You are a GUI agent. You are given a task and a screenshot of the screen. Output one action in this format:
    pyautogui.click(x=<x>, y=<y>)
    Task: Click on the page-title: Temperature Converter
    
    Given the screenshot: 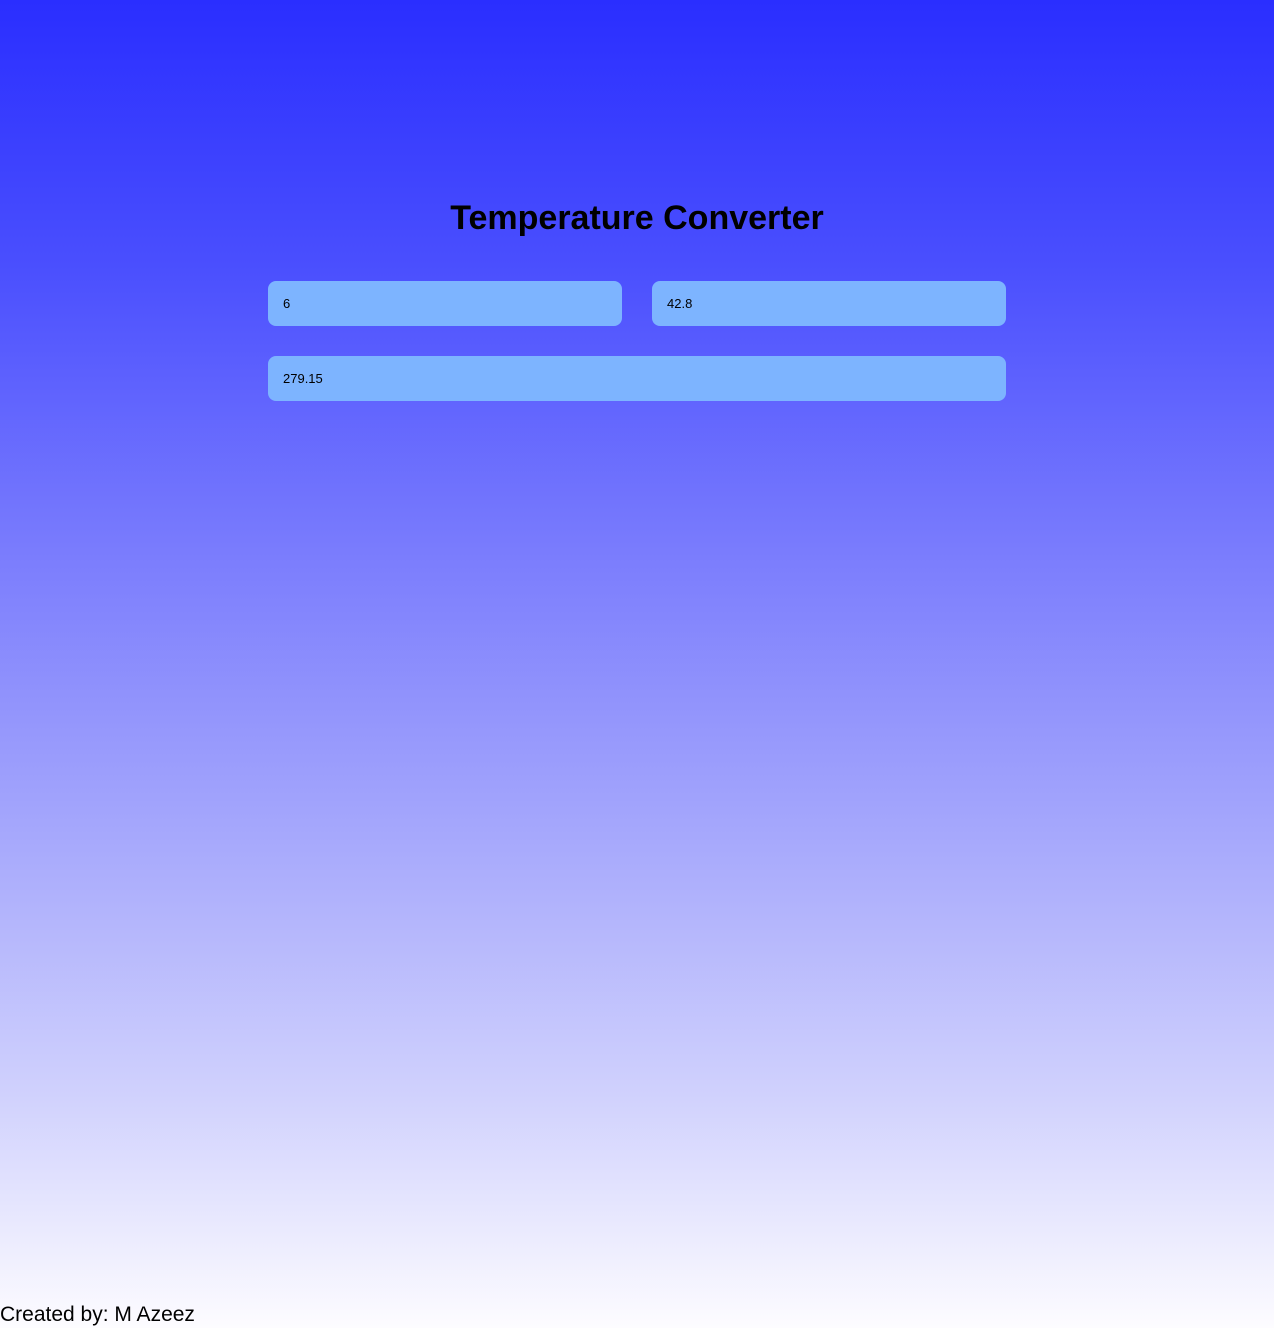 What is the action you would take?
    pyautogui.click(x=637, y=218)
    